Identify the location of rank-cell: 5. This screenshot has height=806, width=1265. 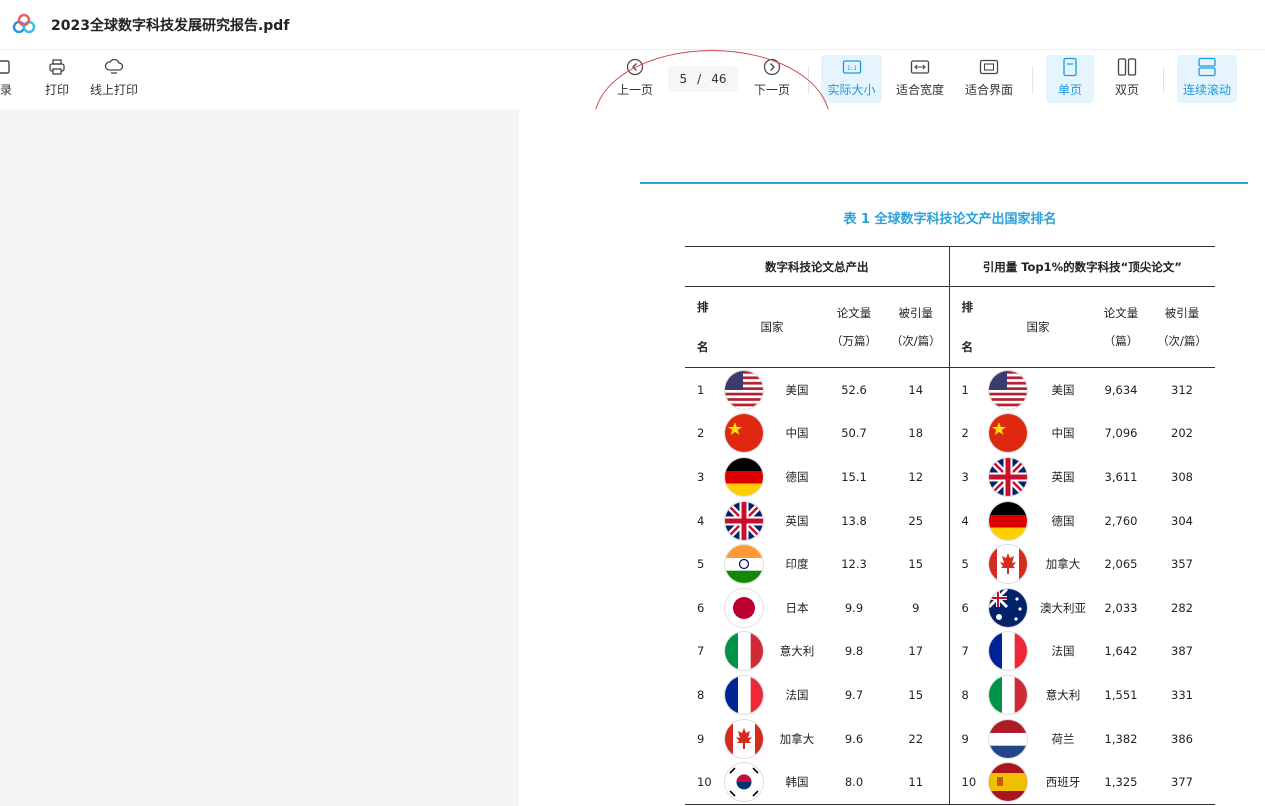
(701, 564).